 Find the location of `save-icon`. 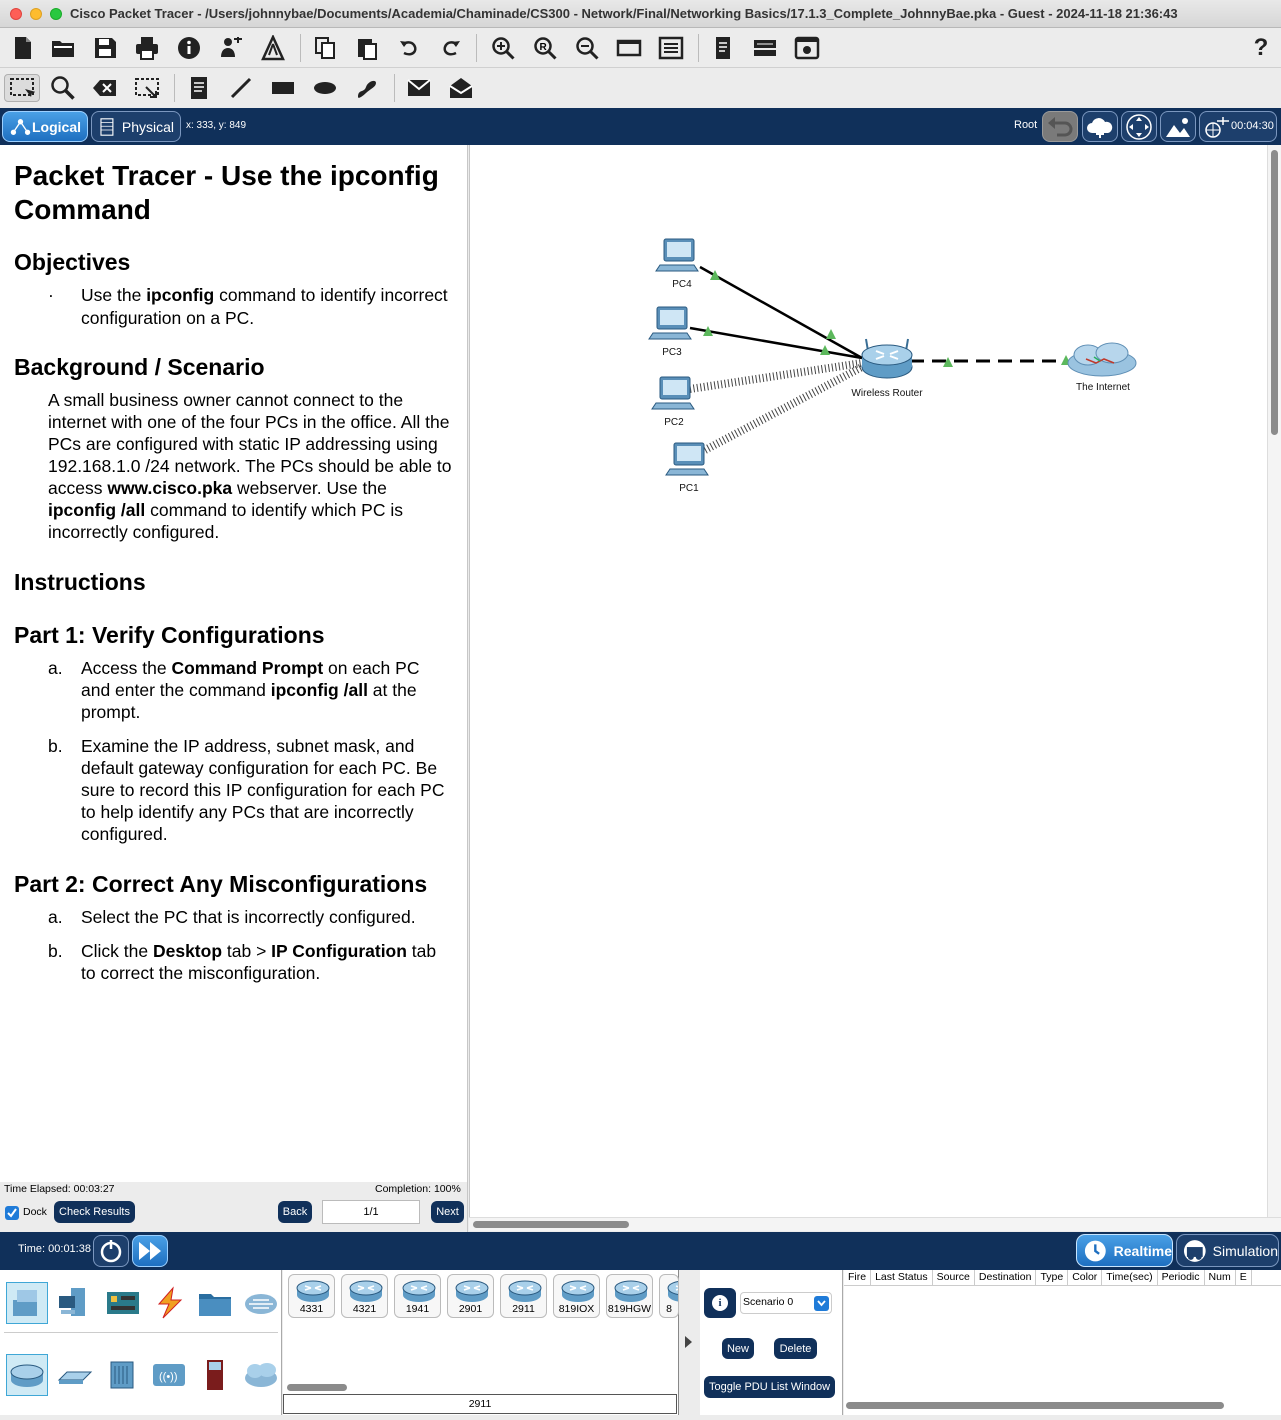

save-icon is located at coordinates (105, 48).